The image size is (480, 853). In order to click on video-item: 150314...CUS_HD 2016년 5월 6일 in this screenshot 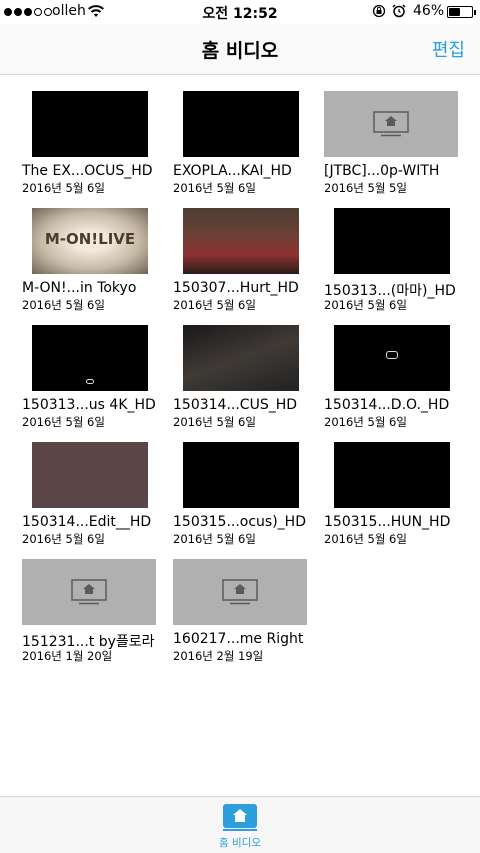, I will do `click(243, 369)`.